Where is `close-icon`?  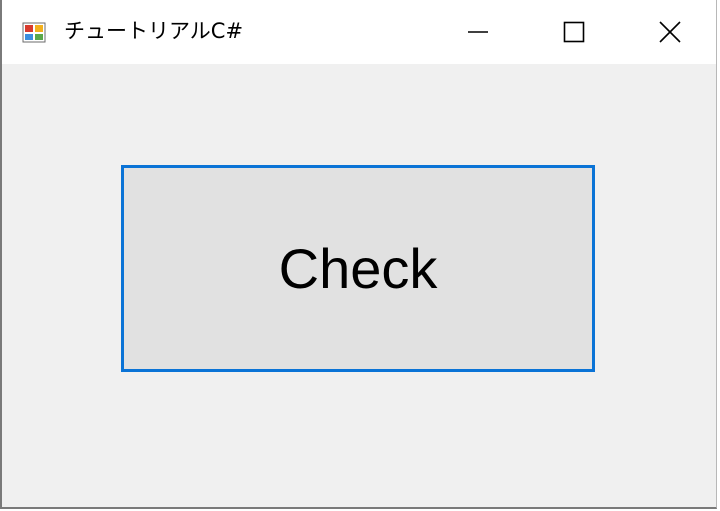 close-icon is located at coordinates (670, 32).